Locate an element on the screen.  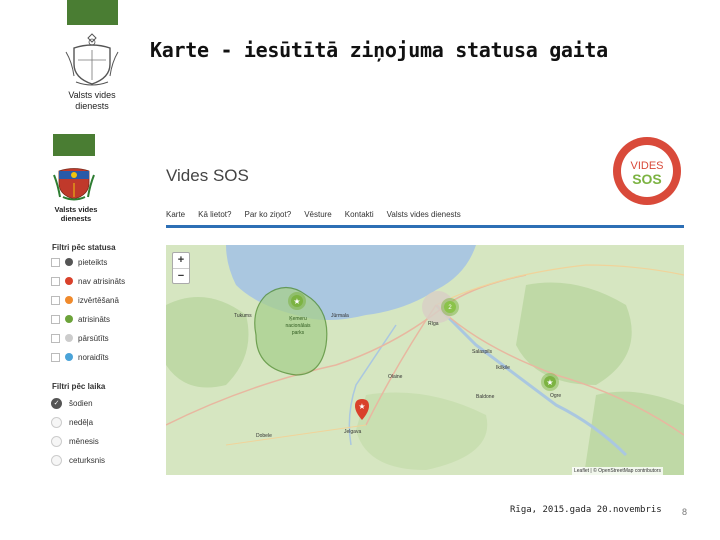
coat-of-arms-icon is located at coordinates (92, 59).